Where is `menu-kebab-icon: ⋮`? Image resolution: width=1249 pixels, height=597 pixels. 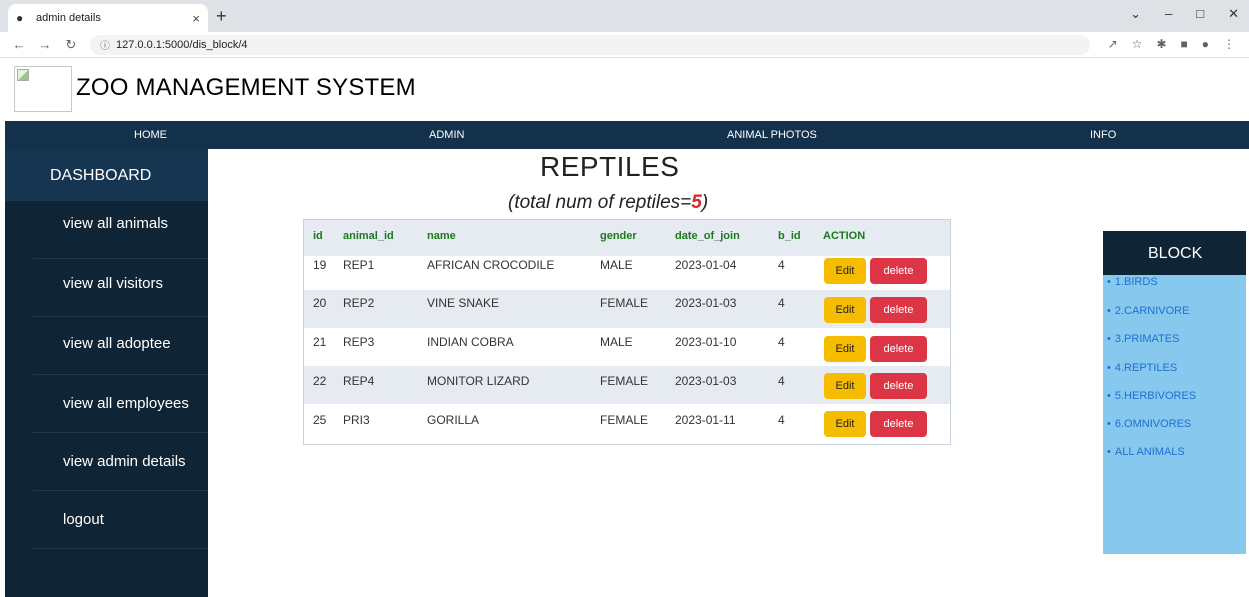 menu-kebab-icon: ⋮ is located at coordinates (1229, 44).